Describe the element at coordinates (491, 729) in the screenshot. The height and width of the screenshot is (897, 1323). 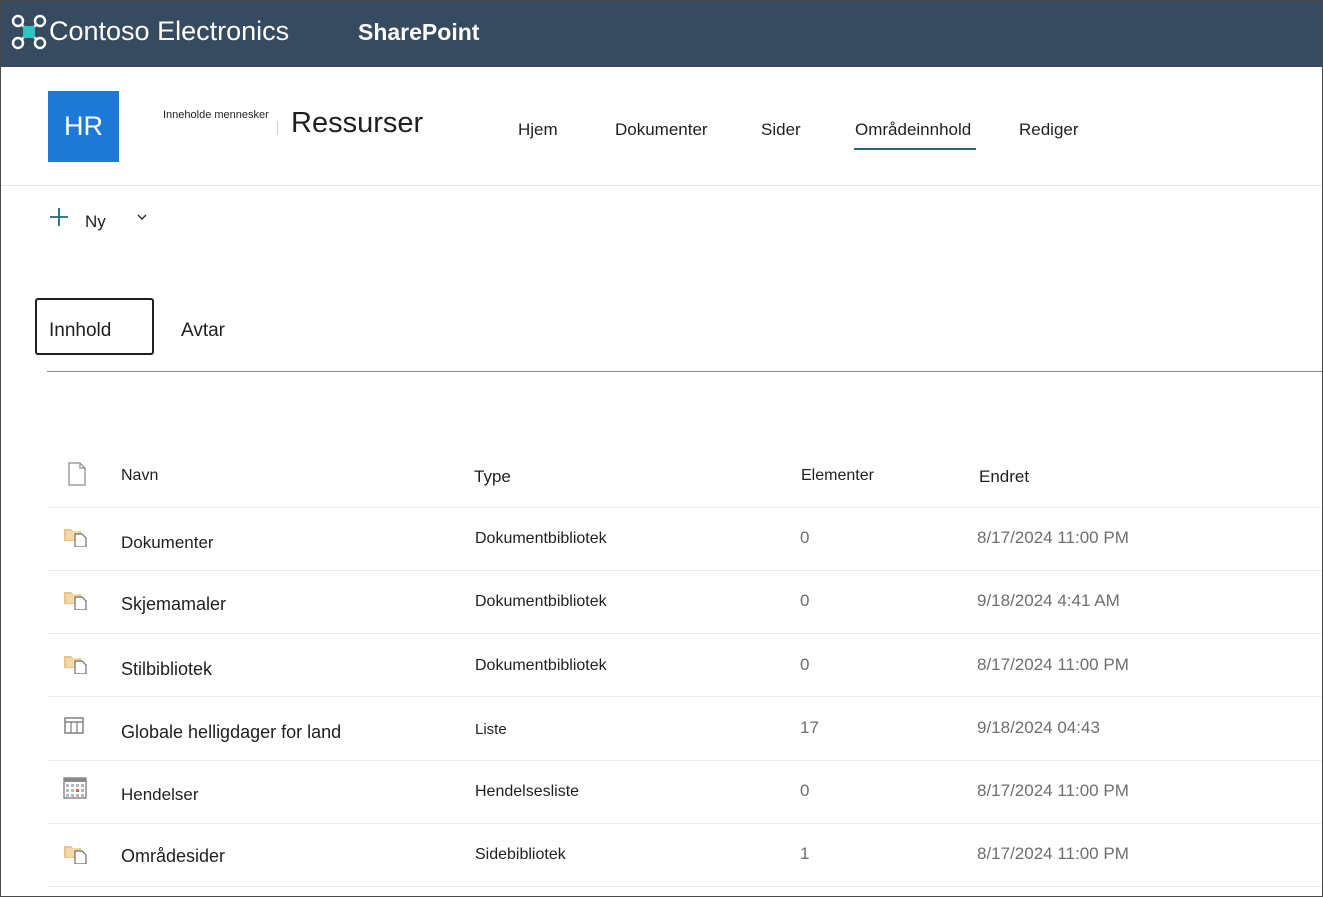
I see `list-item-type: Liste` at that location.